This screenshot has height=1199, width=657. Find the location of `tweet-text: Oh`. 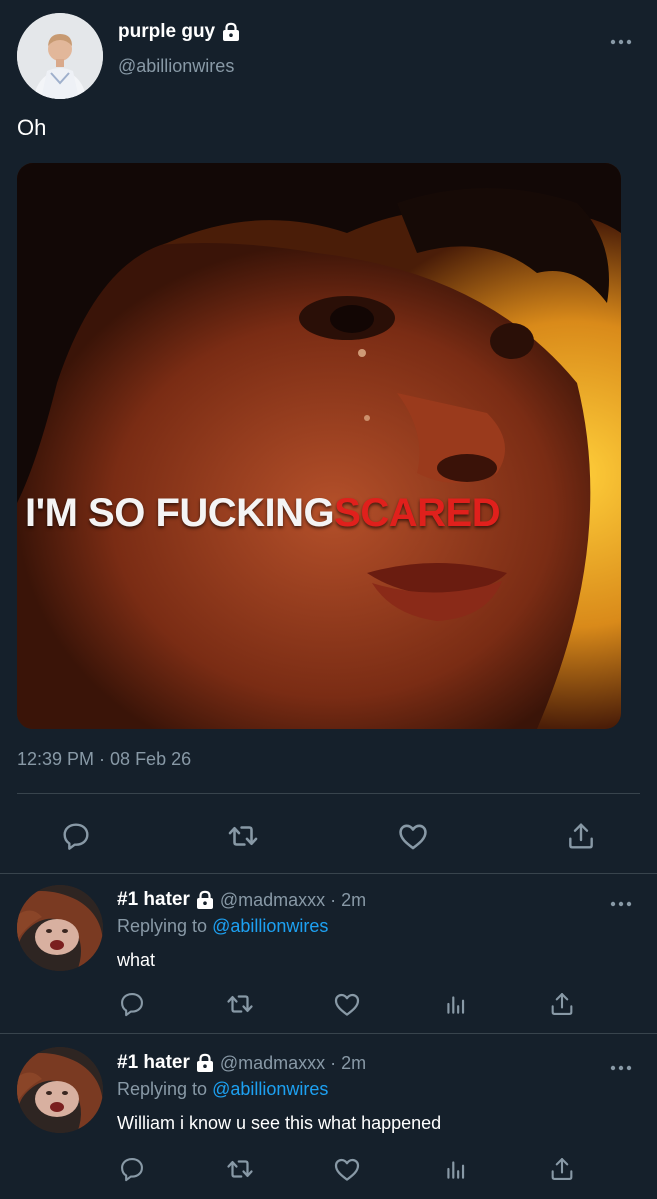

tweet-text: Oh is located at coordinates (32, 127).